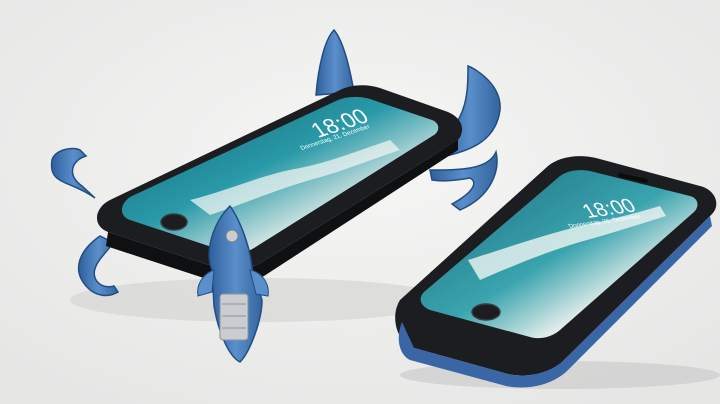  I want to click on spring-metal, so click(234, 317).